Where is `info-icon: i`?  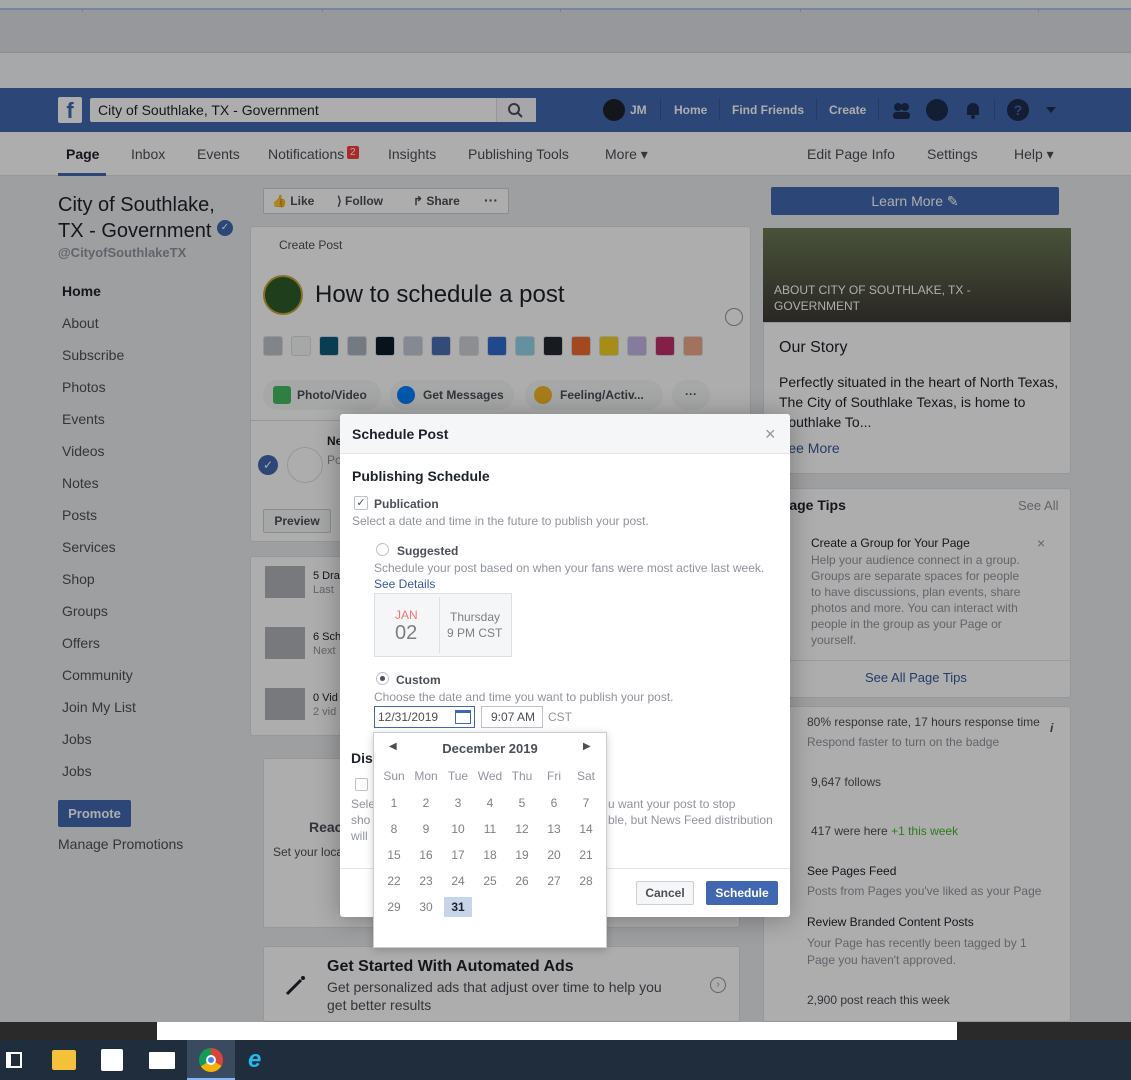
info-icon: i is located at coordinates (1051, 728).